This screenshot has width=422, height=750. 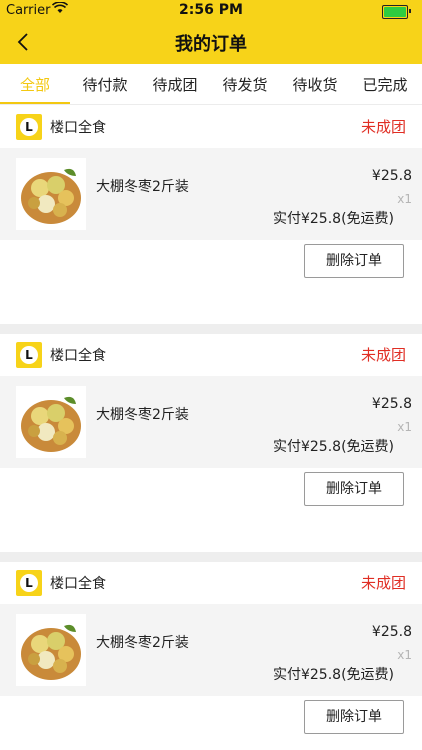 I want to click on page-title: 我的订单, so click(x=211, y=44).